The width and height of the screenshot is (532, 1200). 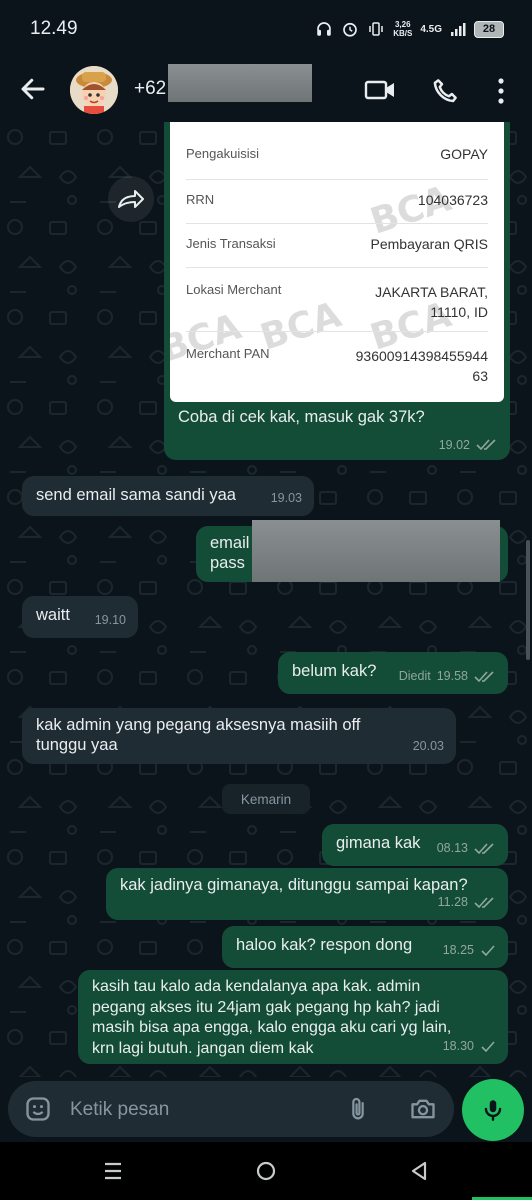 I want to click on message-input-placeholder: Ketik pesan, so click(x=120, y=1109).